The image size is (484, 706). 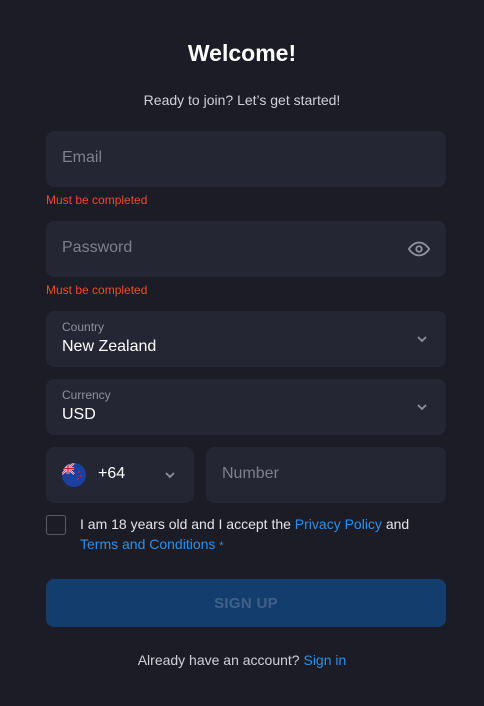 I want to click on terms-checkbox, so click(x=56, y=525).